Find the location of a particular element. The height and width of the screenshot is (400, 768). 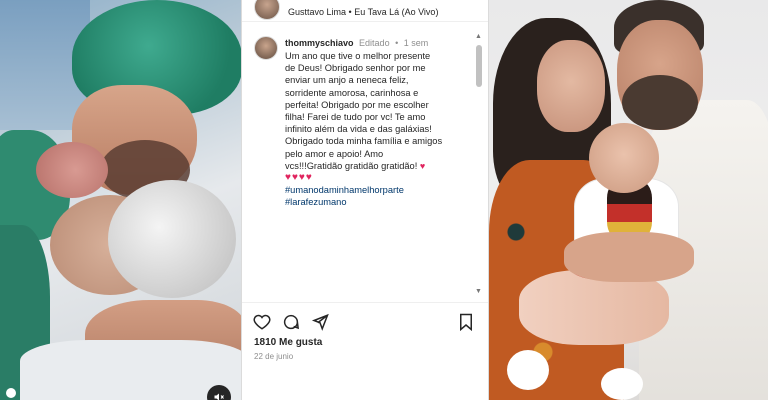

header-account: Gusttavo Lima is located at coordinates (317, 12).